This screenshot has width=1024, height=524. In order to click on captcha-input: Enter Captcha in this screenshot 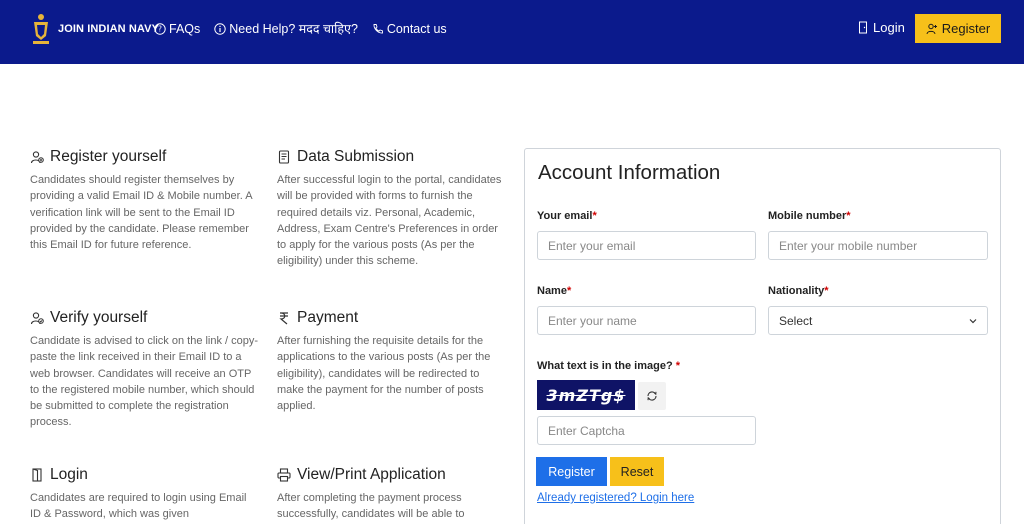, I will do `click(646, 430)`.